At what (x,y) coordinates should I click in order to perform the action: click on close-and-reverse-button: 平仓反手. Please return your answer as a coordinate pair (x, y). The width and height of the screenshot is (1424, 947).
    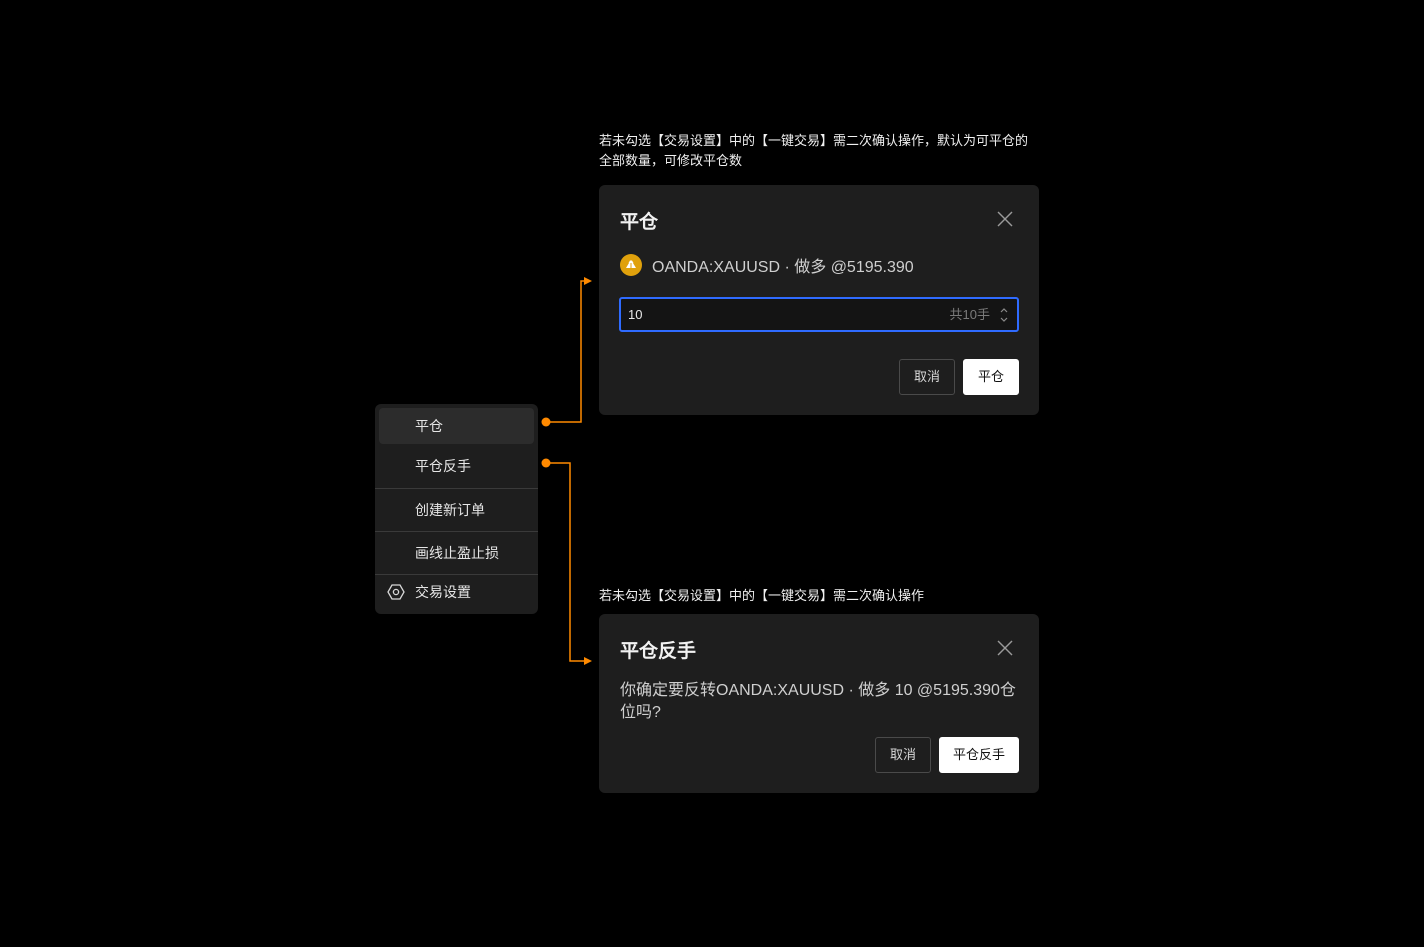
    Looking at the image, I should click on (979, 755).